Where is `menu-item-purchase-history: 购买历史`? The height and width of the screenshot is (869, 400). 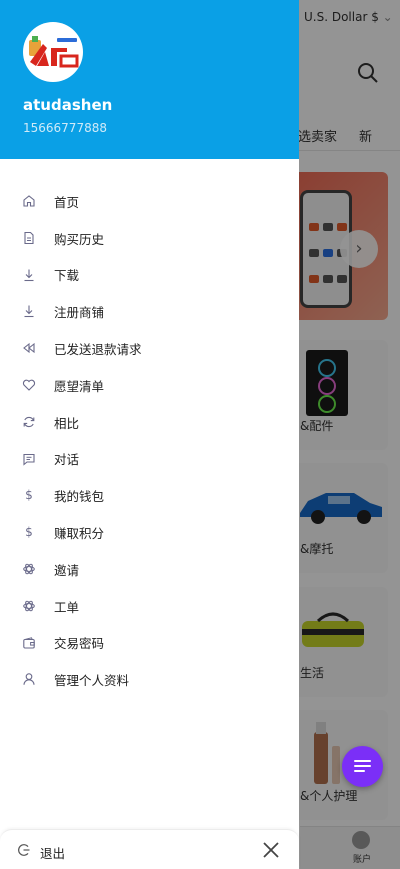
menu-item-purchase-history: 购买历史 is located at coordinates (149, 238).